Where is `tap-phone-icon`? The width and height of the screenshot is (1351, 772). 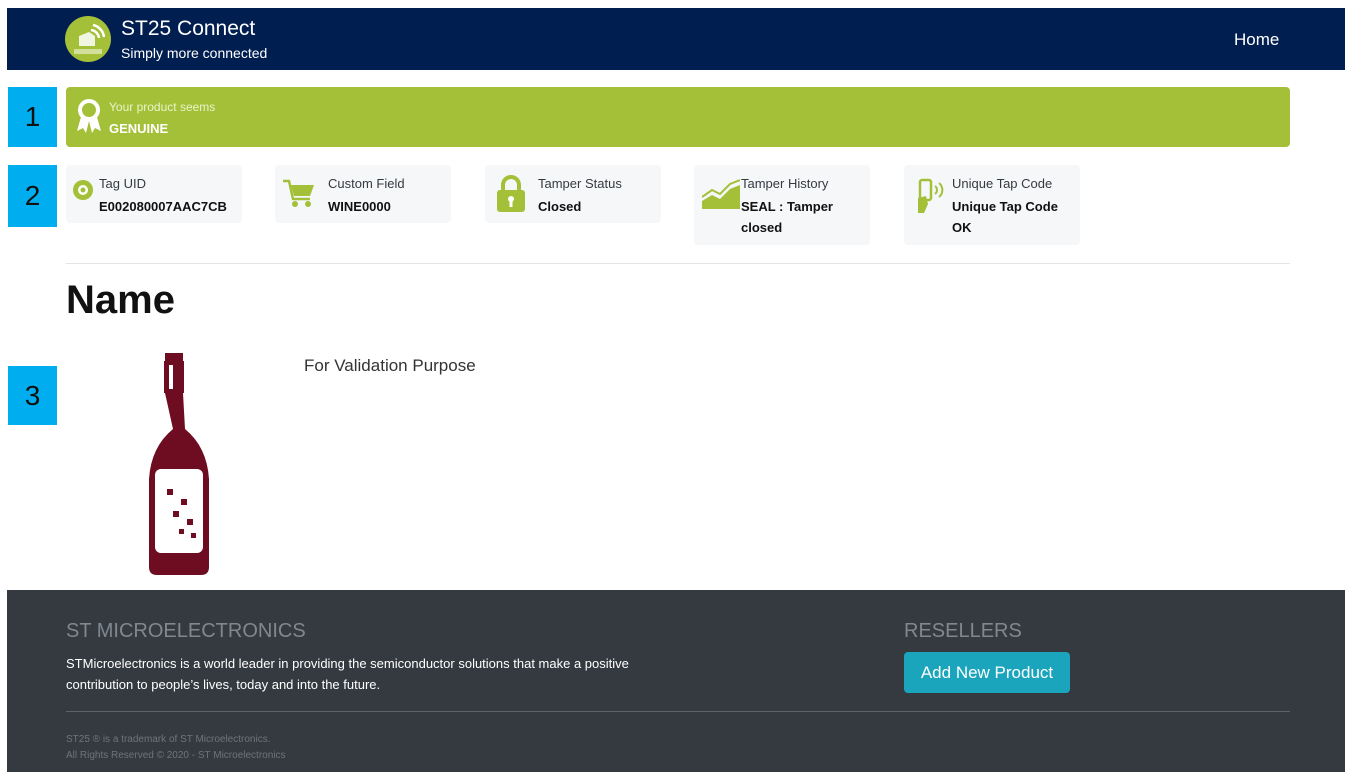 tap-phone-icon is located at coordinates (931, 198).